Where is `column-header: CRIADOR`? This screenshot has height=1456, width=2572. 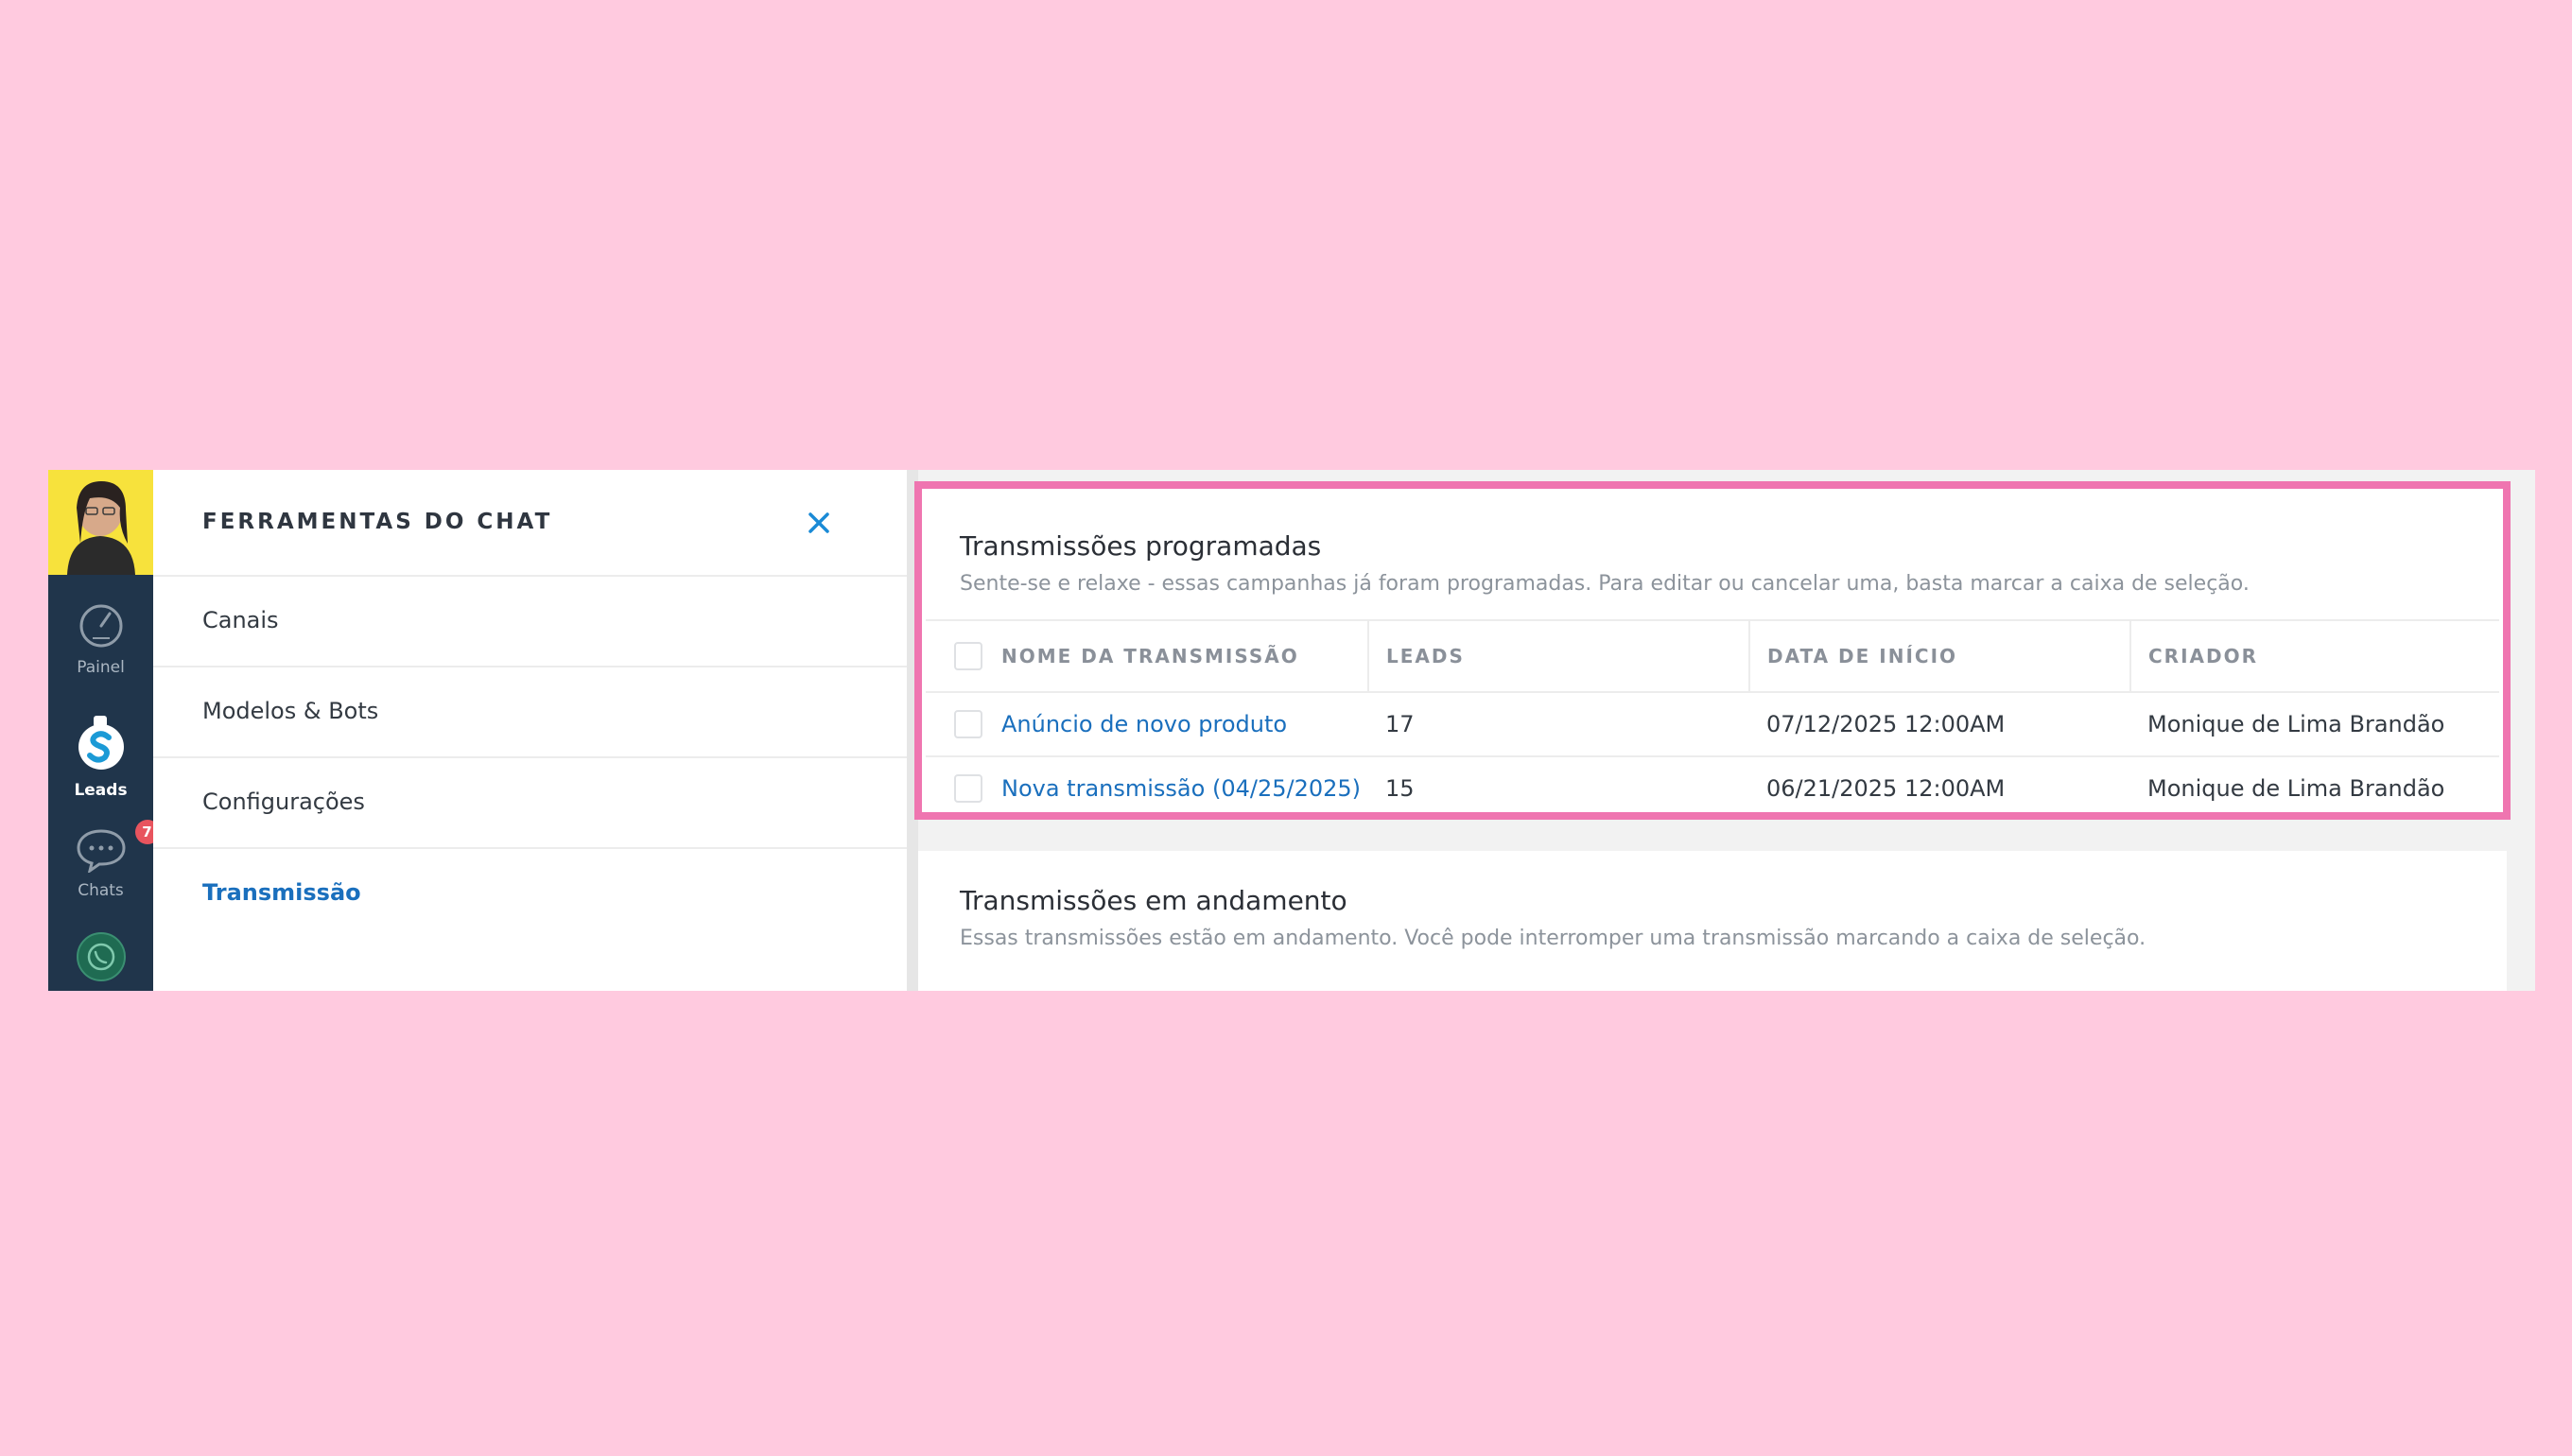 column-header: CRIADOR is located at coordinates (2203, 656).